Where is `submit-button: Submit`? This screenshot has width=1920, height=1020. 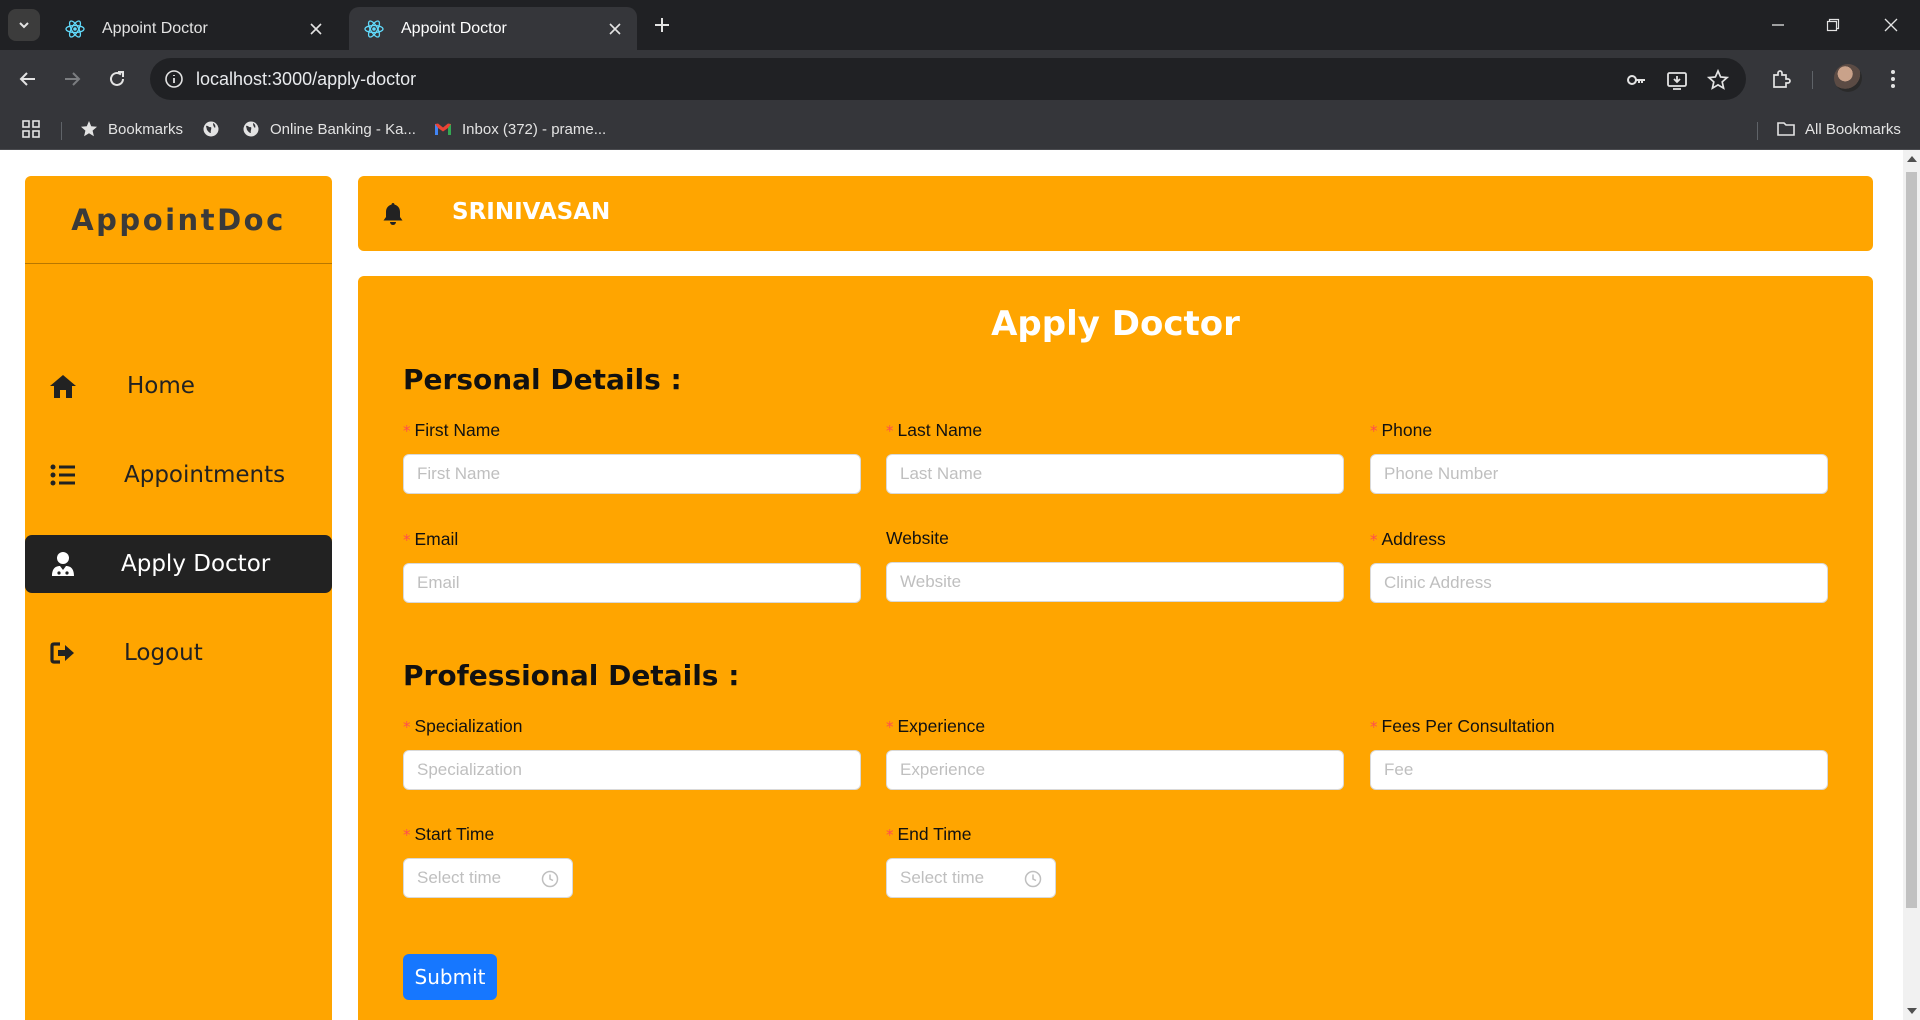
submit-button: Submit is located at coordinates (450, 977).